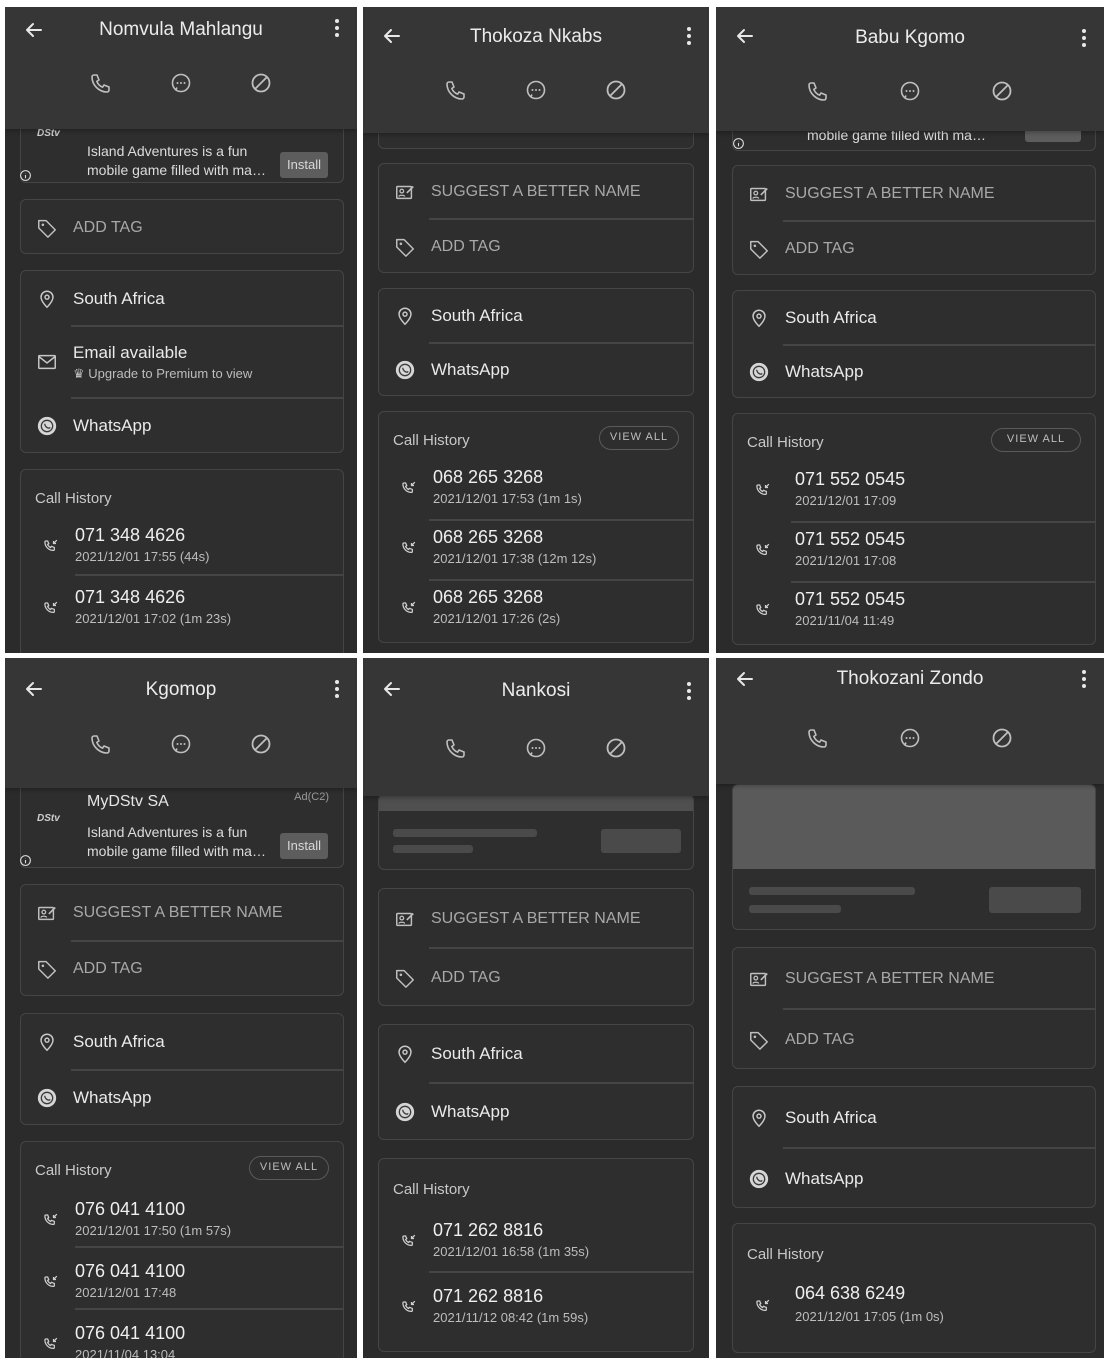 This screenshot has width=1104, height=1358. What do you see at coordinates (178, 912) in the screenshot?
I see `suggest-name-label: SUGGEST A BETTER NAME` at bounding box center [178, 912].